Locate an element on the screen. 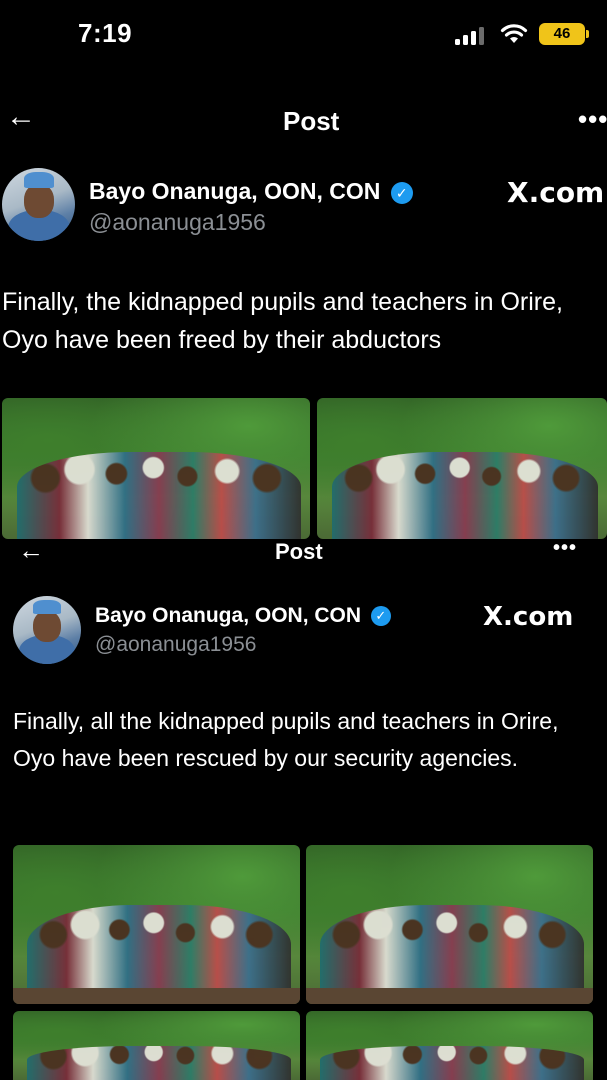  battery-icon: 46 is located at coordinates (564, 34).